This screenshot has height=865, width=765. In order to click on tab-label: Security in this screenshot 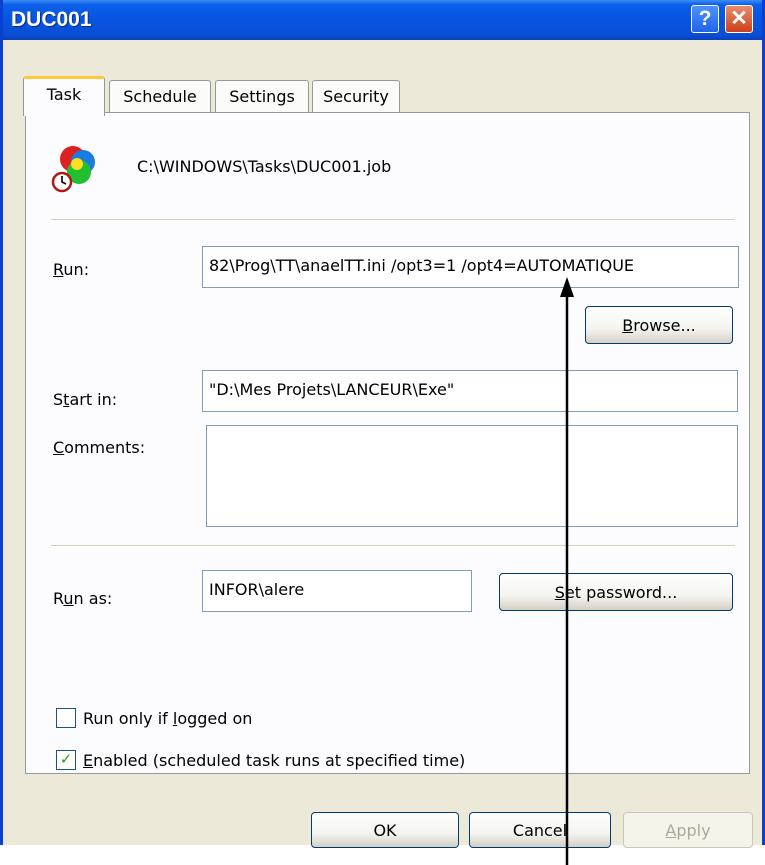, I will do `click(356, 96)`.